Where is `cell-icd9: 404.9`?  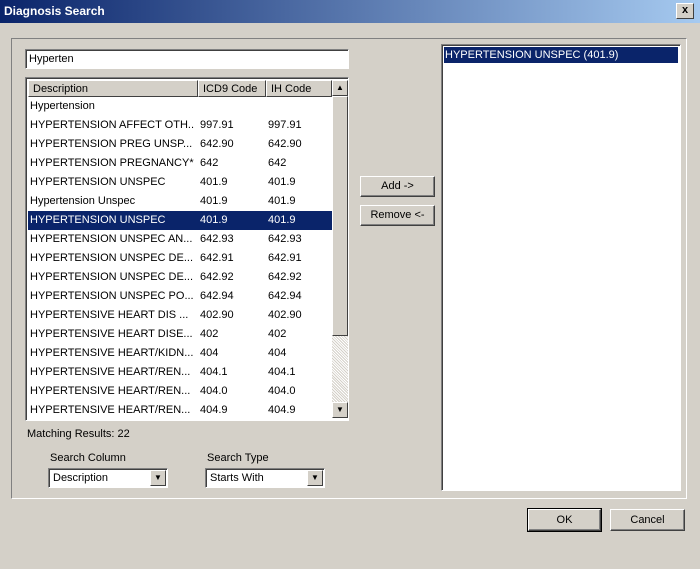 cell-icd9: 404.9 is located at coordinates (214, 410).